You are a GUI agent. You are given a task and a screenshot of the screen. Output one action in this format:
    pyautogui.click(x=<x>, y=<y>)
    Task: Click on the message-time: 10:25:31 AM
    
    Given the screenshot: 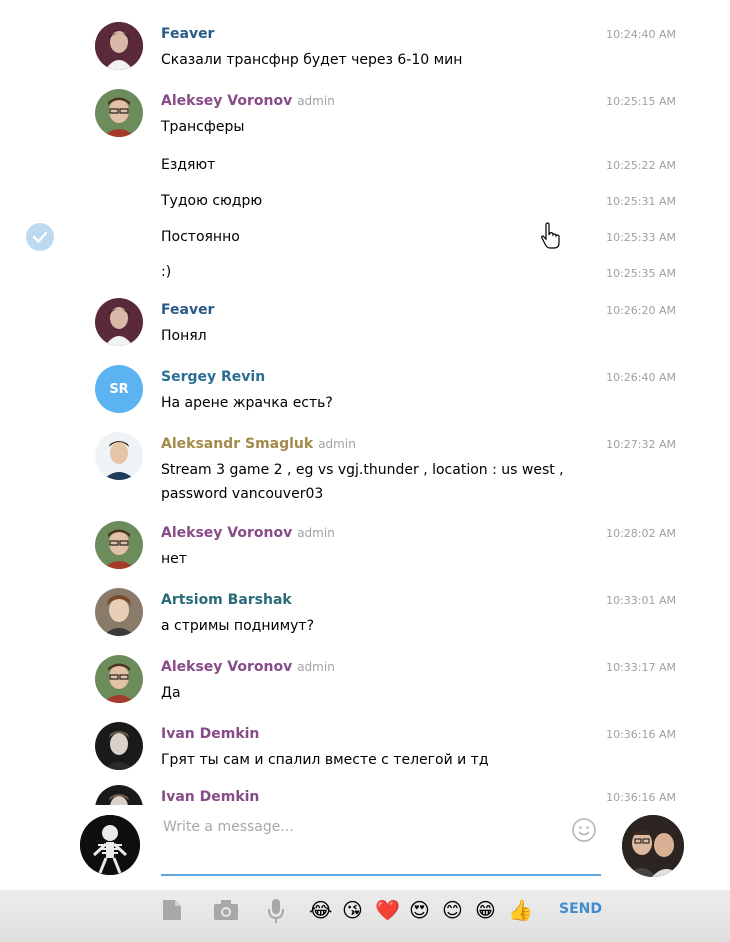 What is the action you would take?
    pyautogui.click(x=641, y=201)
    